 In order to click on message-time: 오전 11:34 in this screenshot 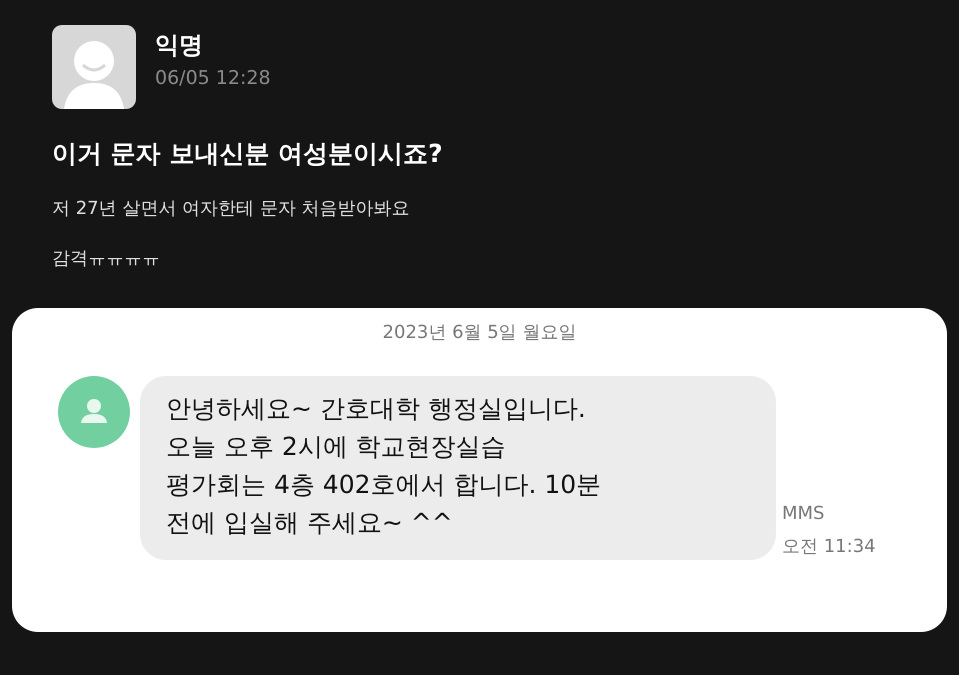, I will do `click(829, 546)`.